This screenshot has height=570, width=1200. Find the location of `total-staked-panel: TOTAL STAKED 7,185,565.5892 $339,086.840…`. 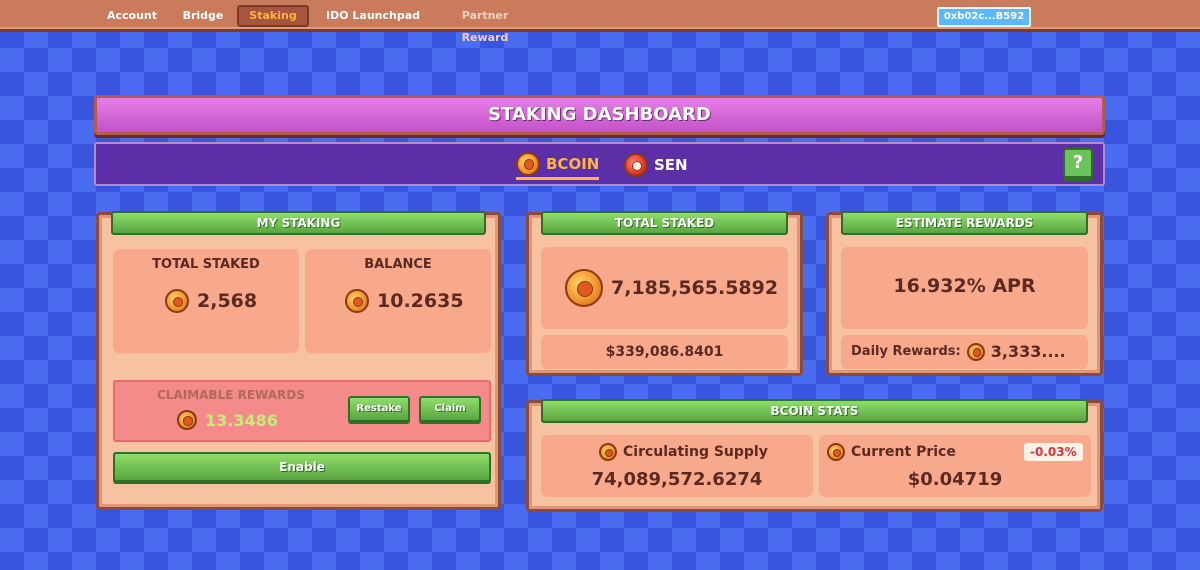

total-staked-panel: TOTAL STAKED 7,185,565.5892 $339,086.840… is located at coordinates (664, 293).